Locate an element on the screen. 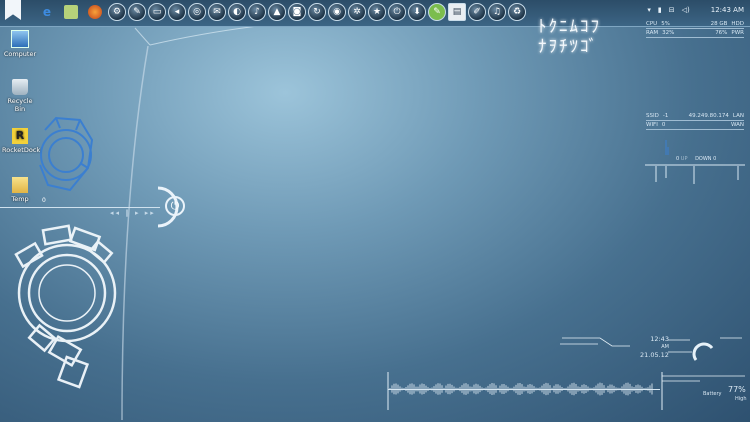 The width and height of the screenshot is (750, 422). meter-row-cpu: CPU 5% 28 GB HDD is located at coordinates (695, 25).